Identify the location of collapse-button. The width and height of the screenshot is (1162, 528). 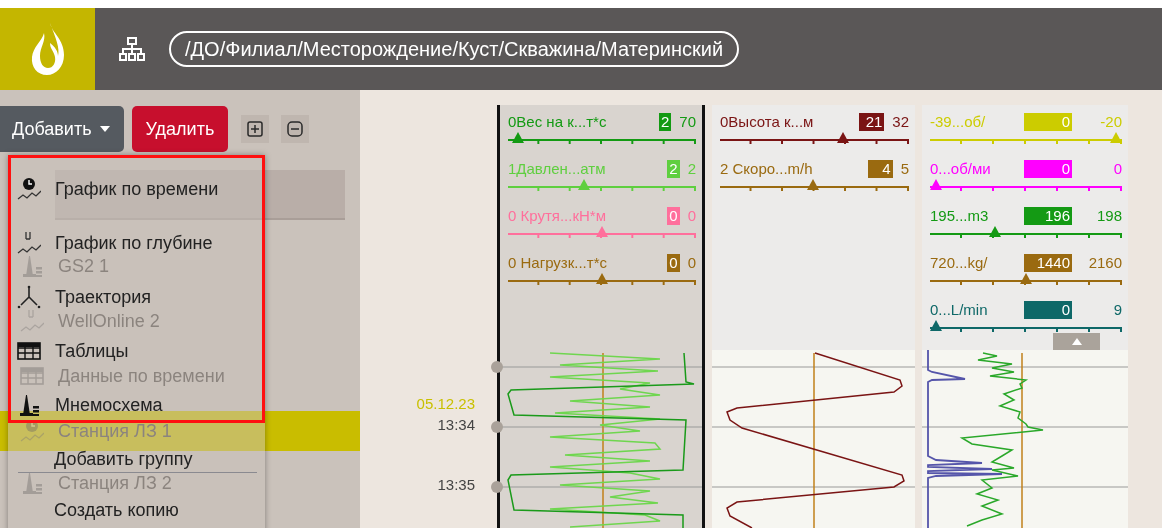
(295, 129).